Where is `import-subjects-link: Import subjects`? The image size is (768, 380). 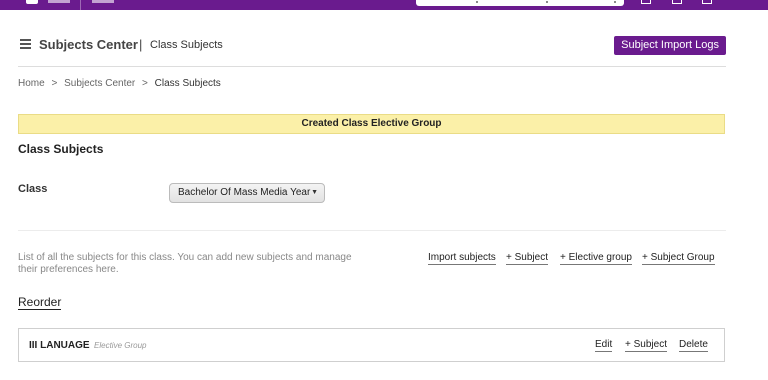
import-subjects-link: Import subjects is located at coordinates (462, 258).